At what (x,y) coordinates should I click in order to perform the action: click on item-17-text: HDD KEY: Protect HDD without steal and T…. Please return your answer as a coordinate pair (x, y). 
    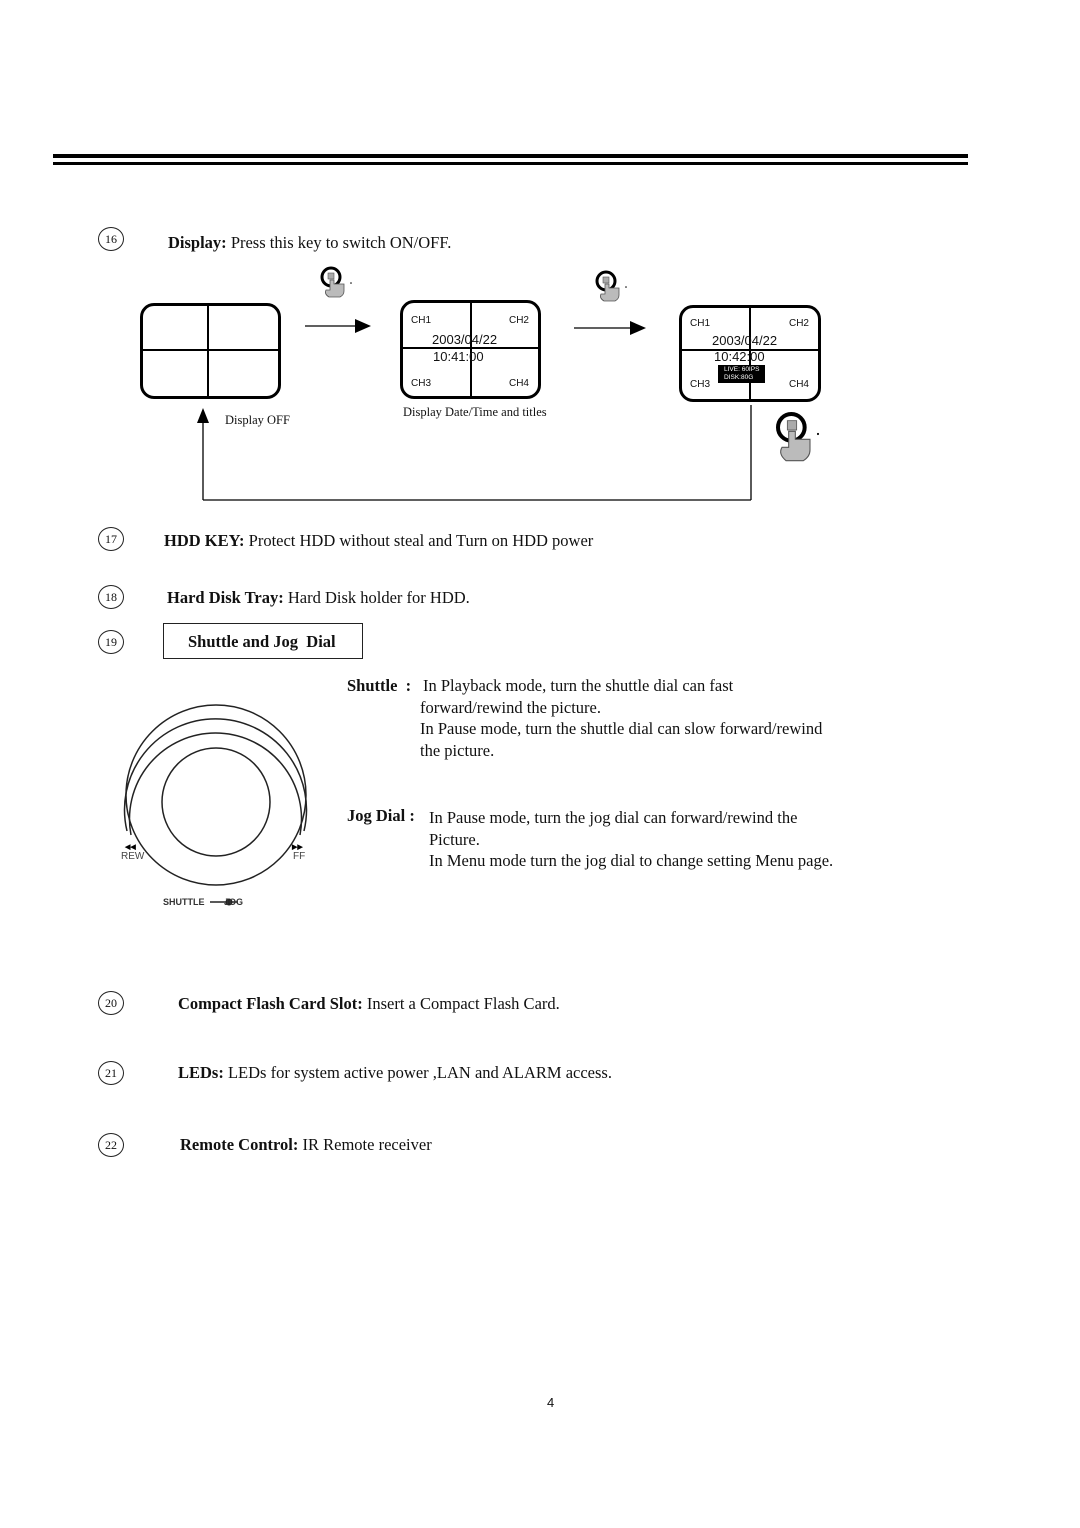
    Looking at the image, I should click on (378, 541).